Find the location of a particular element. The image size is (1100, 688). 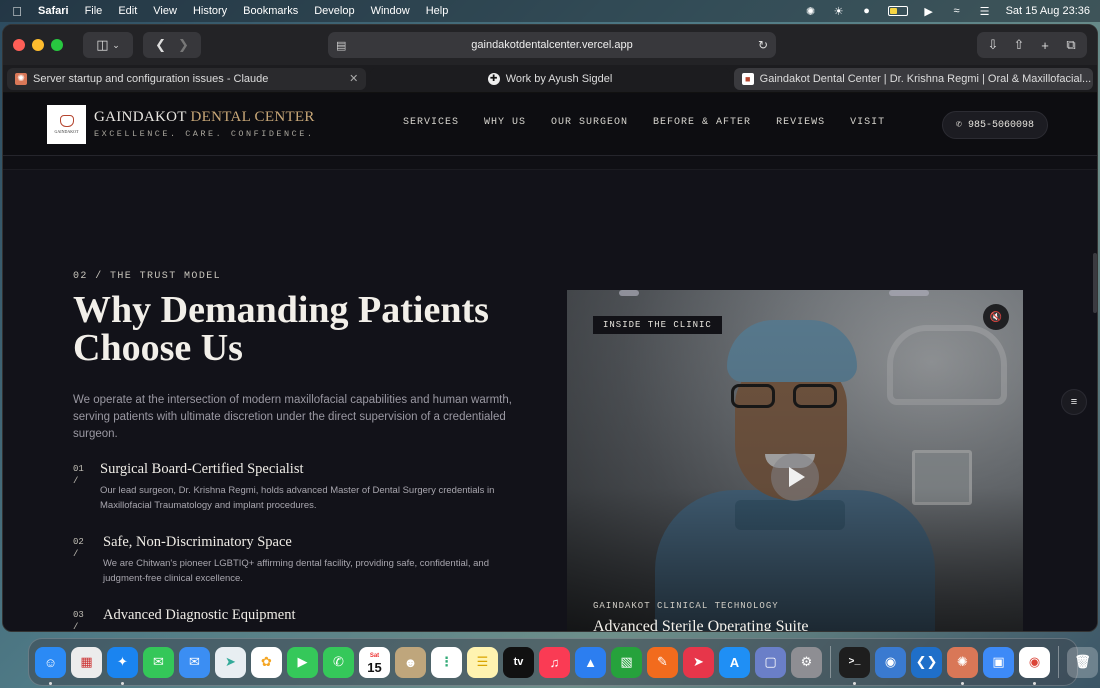

phone-app-icon: ✆ is located at coordinates (338, 662).